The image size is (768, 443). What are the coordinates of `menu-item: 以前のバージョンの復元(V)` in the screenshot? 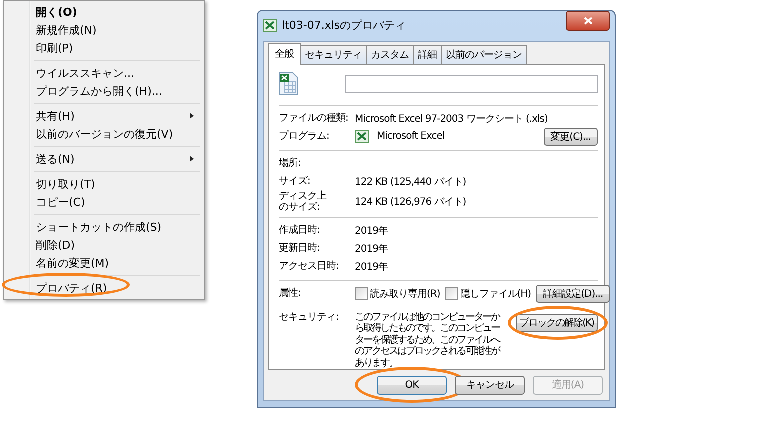 It's located at (104, 134).